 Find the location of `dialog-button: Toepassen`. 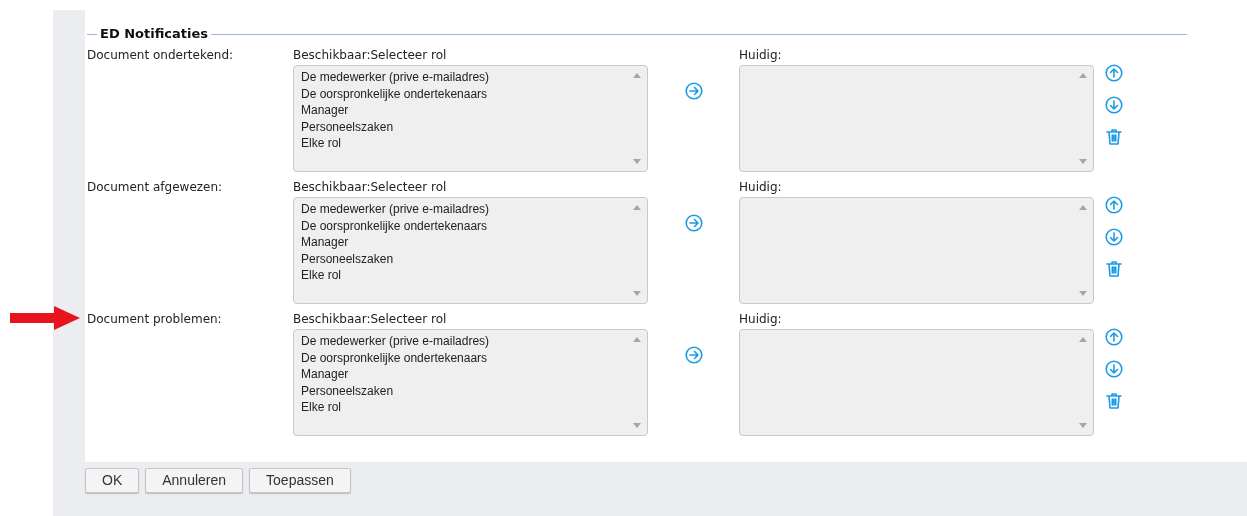

dialog-button: Toepassen is located at coordinates (300, 480).